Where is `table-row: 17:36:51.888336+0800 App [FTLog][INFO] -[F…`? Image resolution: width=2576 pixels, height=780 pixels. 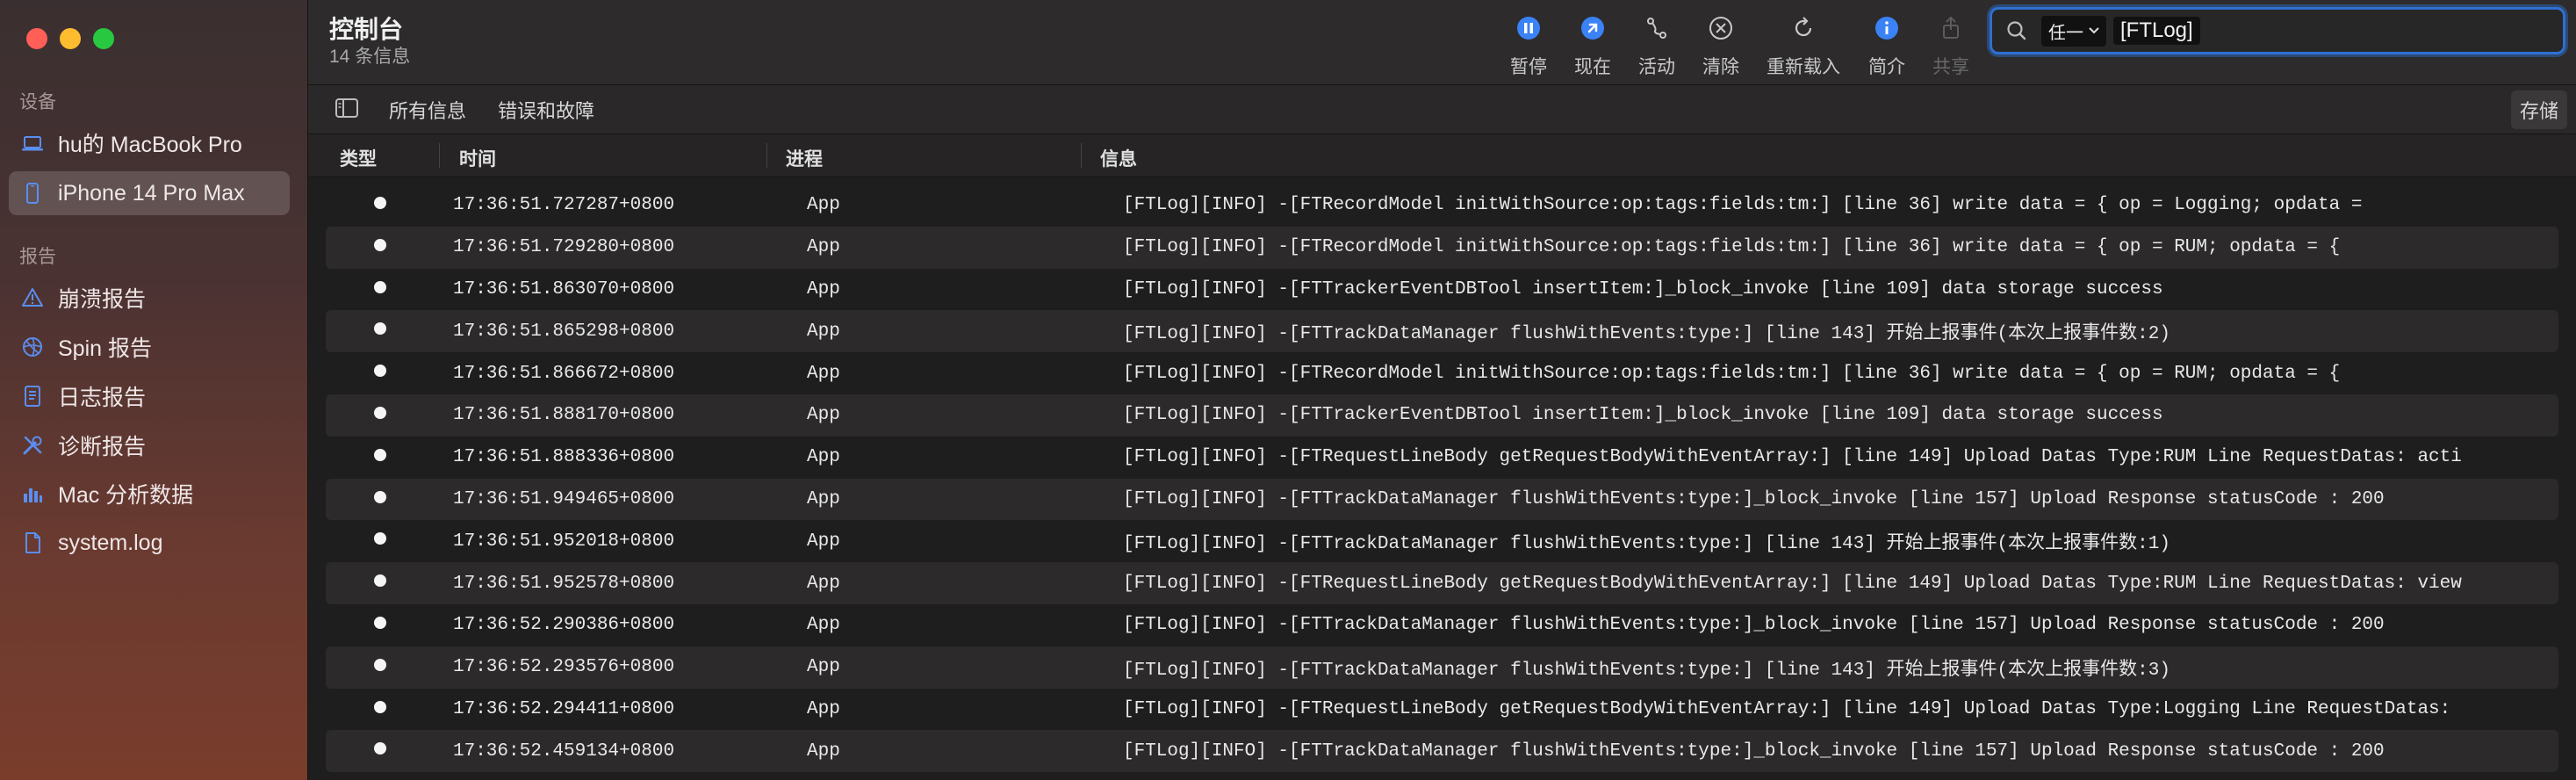 table-row: 17:36:51.888336+0800 App [FTLog][INFO] -[F… is located at coordinates (1442, 458).